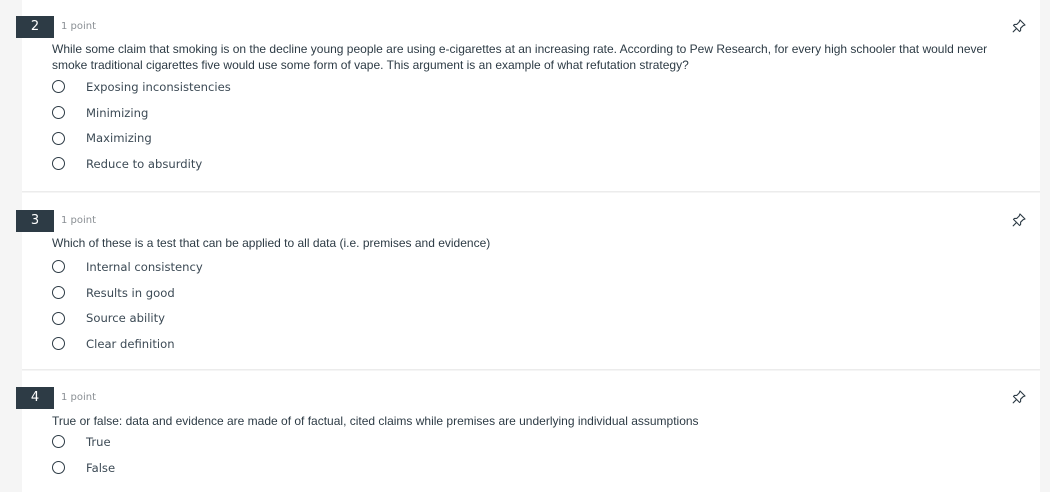 The width and height of the screenshot is (1050, 492). Describe the element at coordinates (35, 27) in the screenshot. I see `question-number: 2` at that location.